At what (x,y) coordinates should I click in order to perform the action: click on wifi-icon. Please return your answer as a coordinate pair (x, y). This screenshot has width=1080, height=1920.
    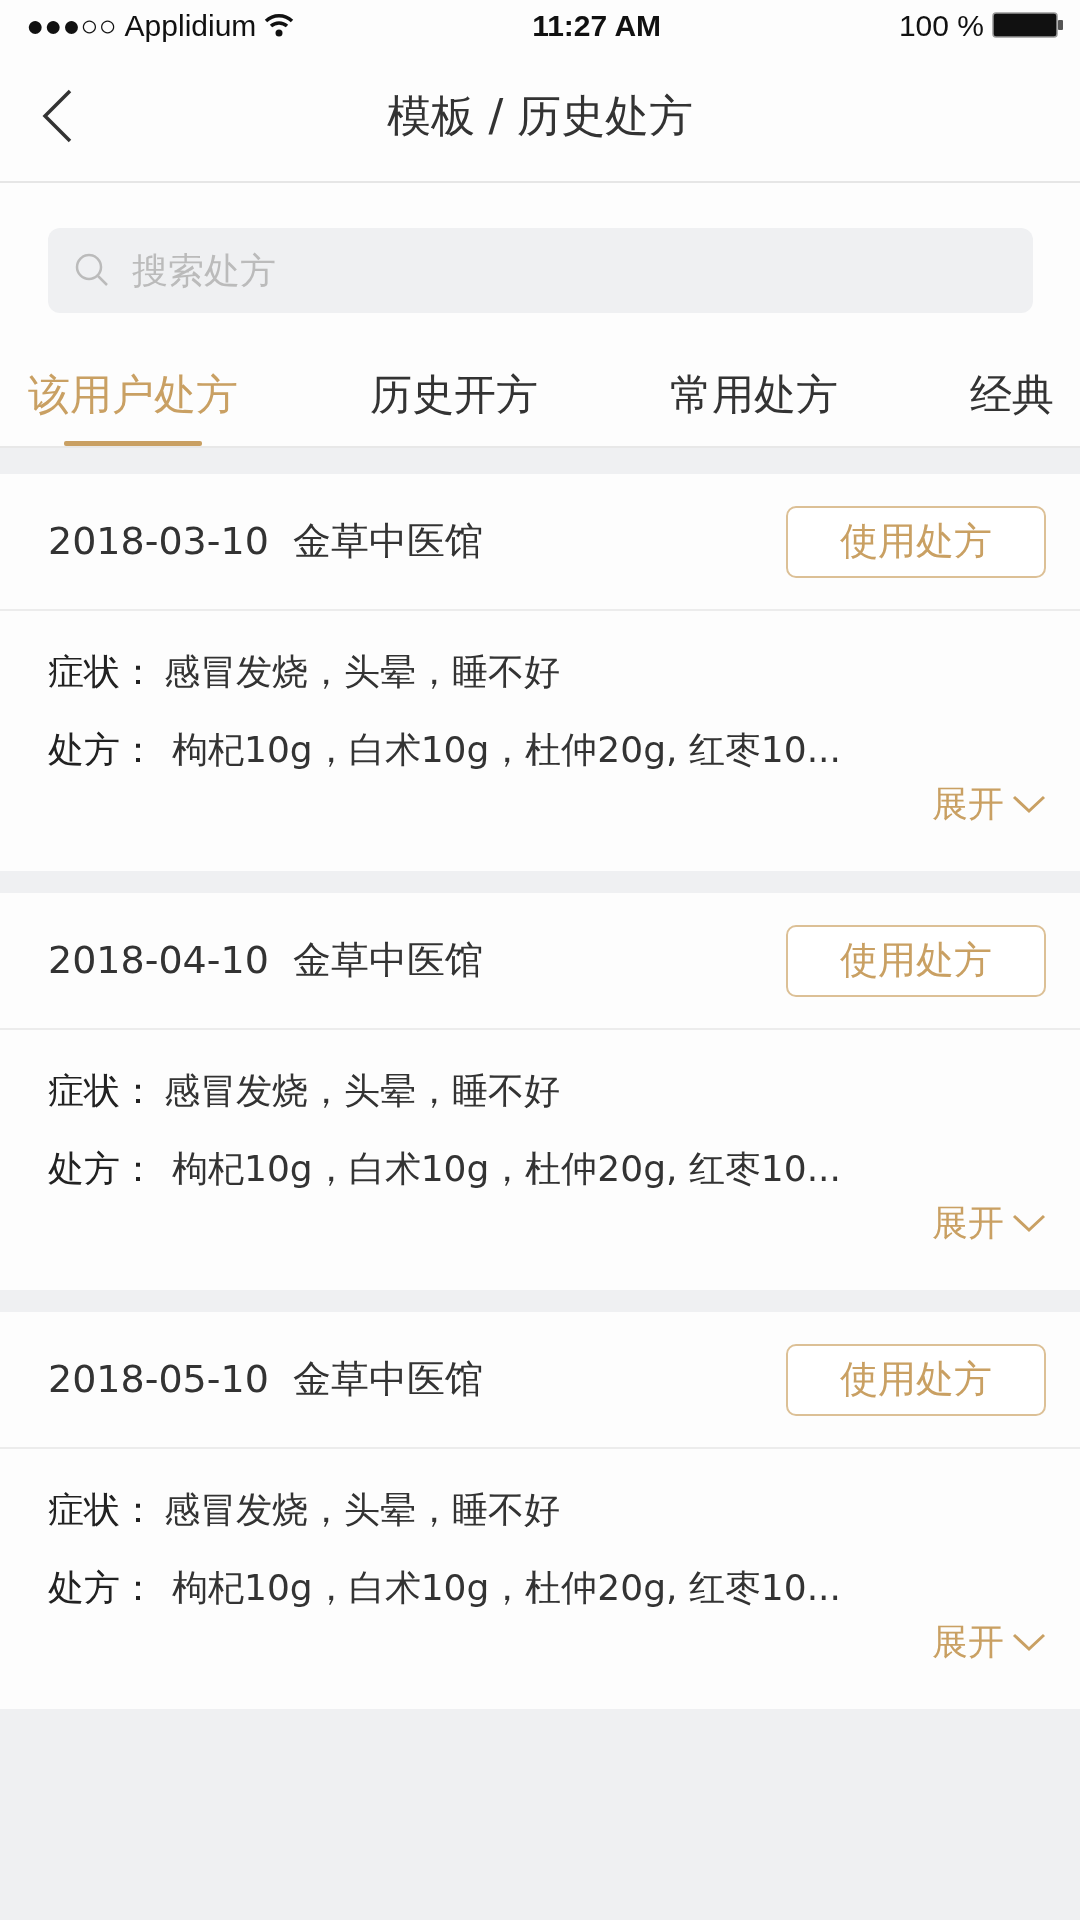
    Looking at the image, I should click on (279, 25).